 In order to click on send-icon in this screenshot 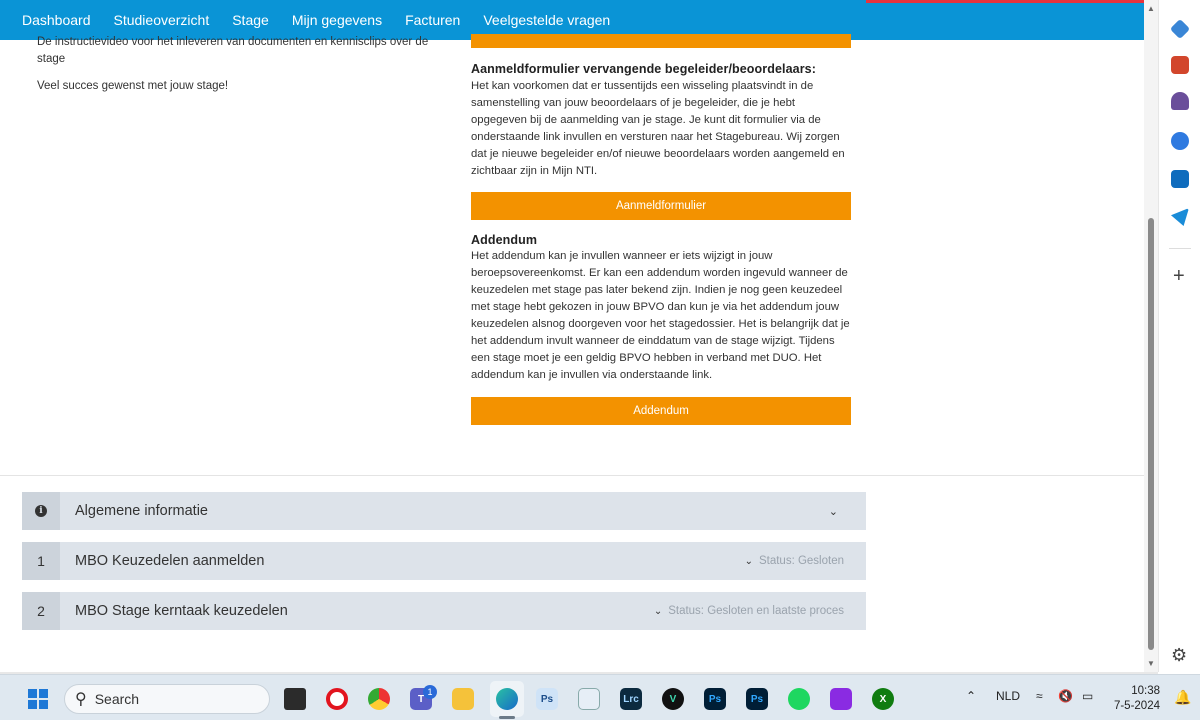, I will do `click(1180, 217)`.